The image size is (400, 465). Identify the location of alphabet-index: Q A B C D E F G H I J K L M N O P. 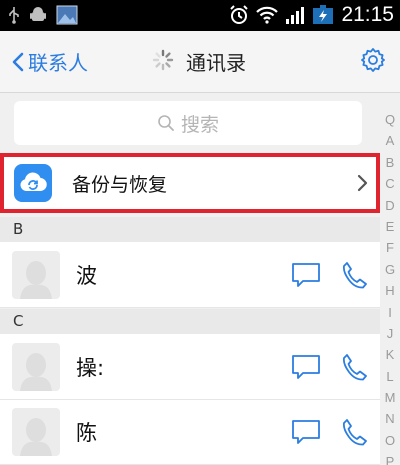
(390, 279).